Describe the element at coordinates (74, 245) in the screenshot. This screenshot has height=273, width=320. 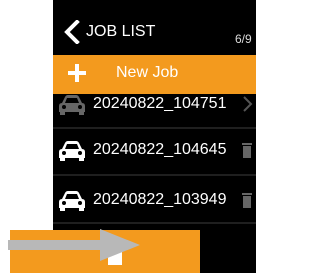
I see `arrow-right-icon` at that location.